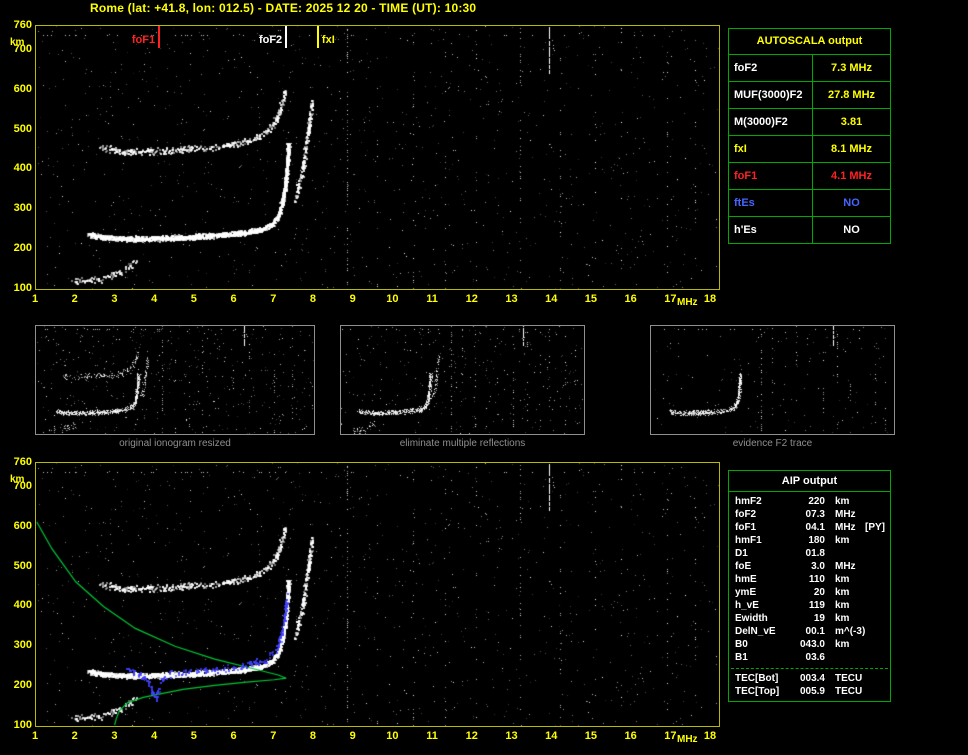  Describe the element at coordinates (850, 631) in the screenshot. I see `parameter-unit: m^(-3)` at that location.